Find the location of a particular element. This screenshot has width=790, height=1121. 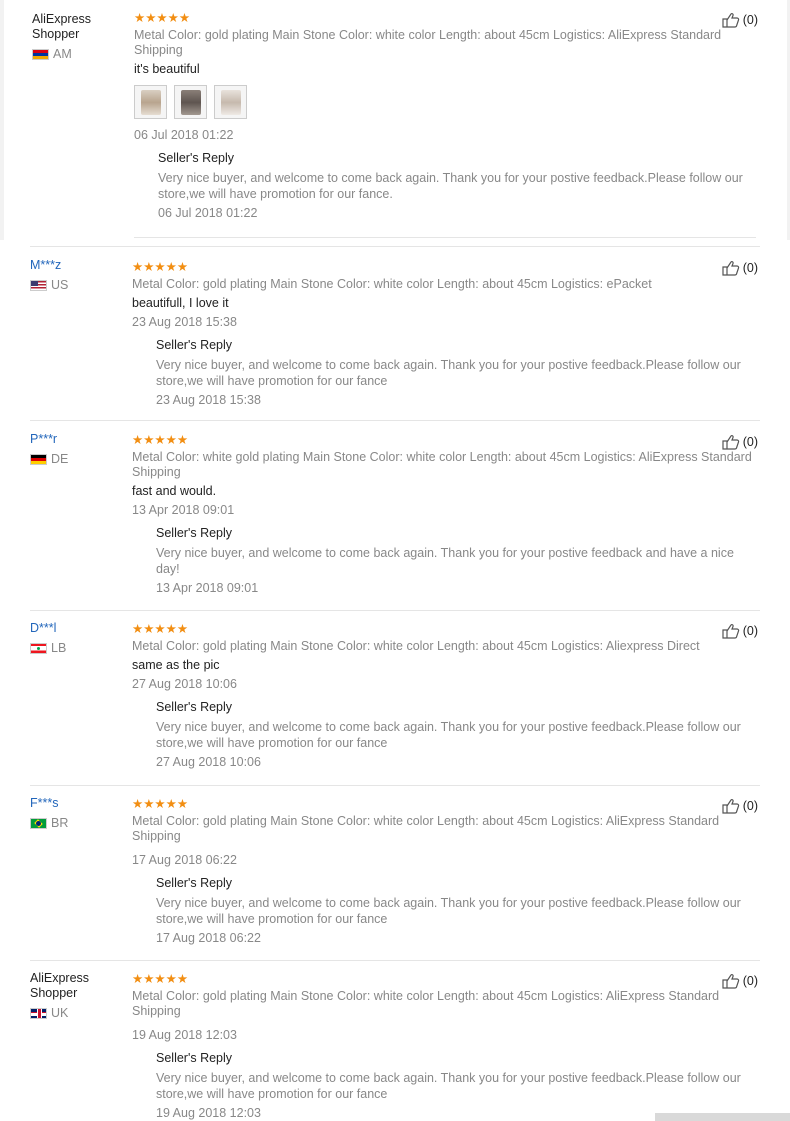

reviewer-country: US is located at coordinates (80, 285).